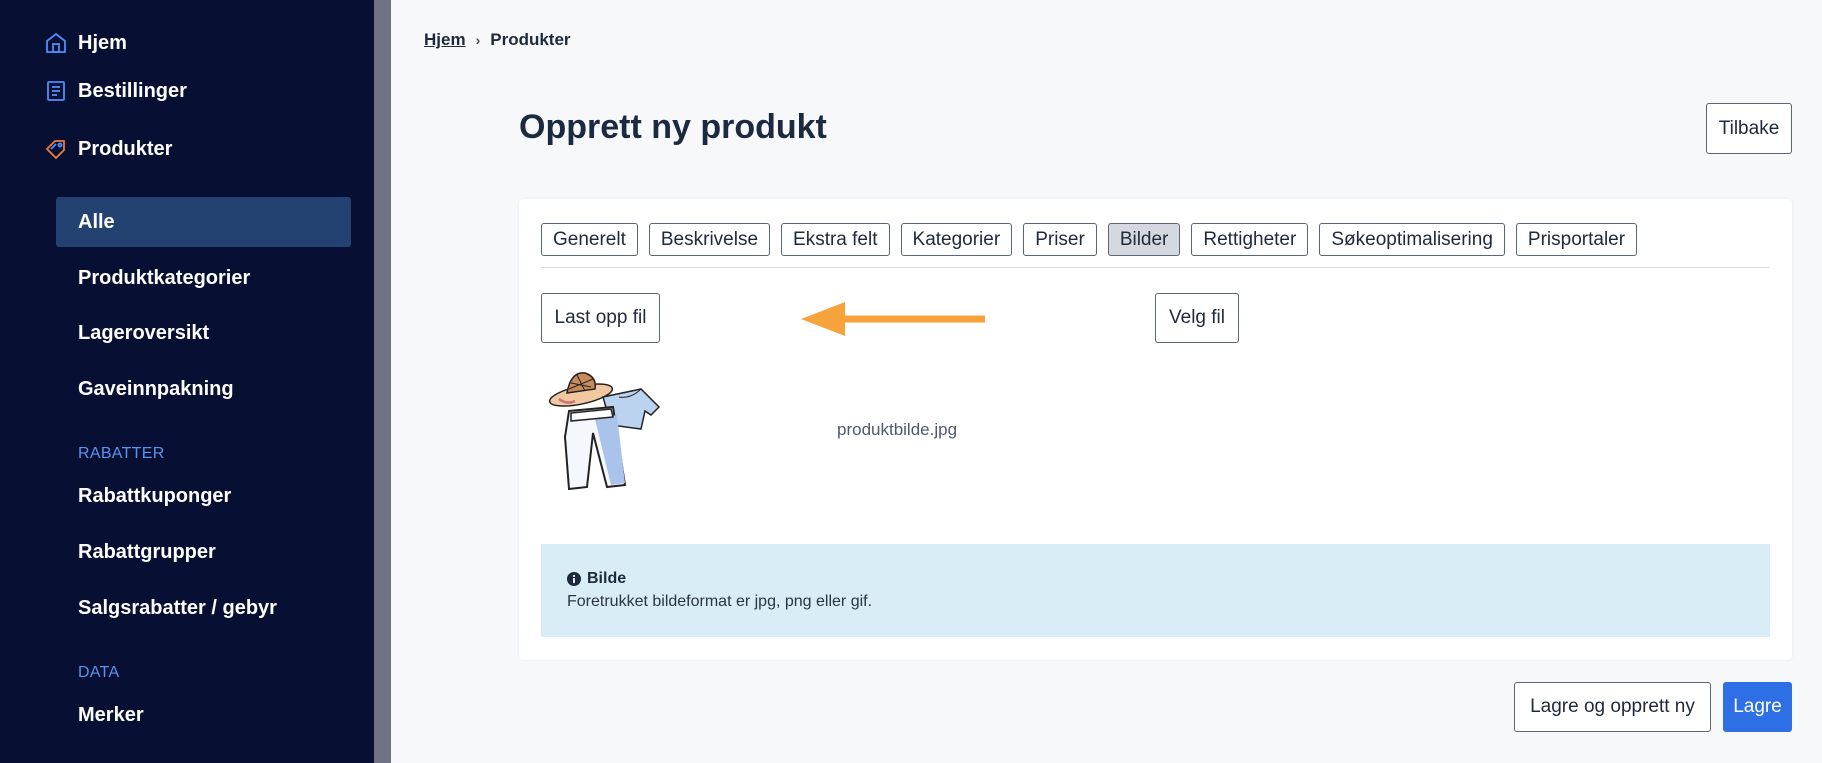 This screenshot has height=763, width=1822. Describe the element at coordinates (187, 149) in the screenshot. I see `sidebar-item-produkter: Produkter` at that location.